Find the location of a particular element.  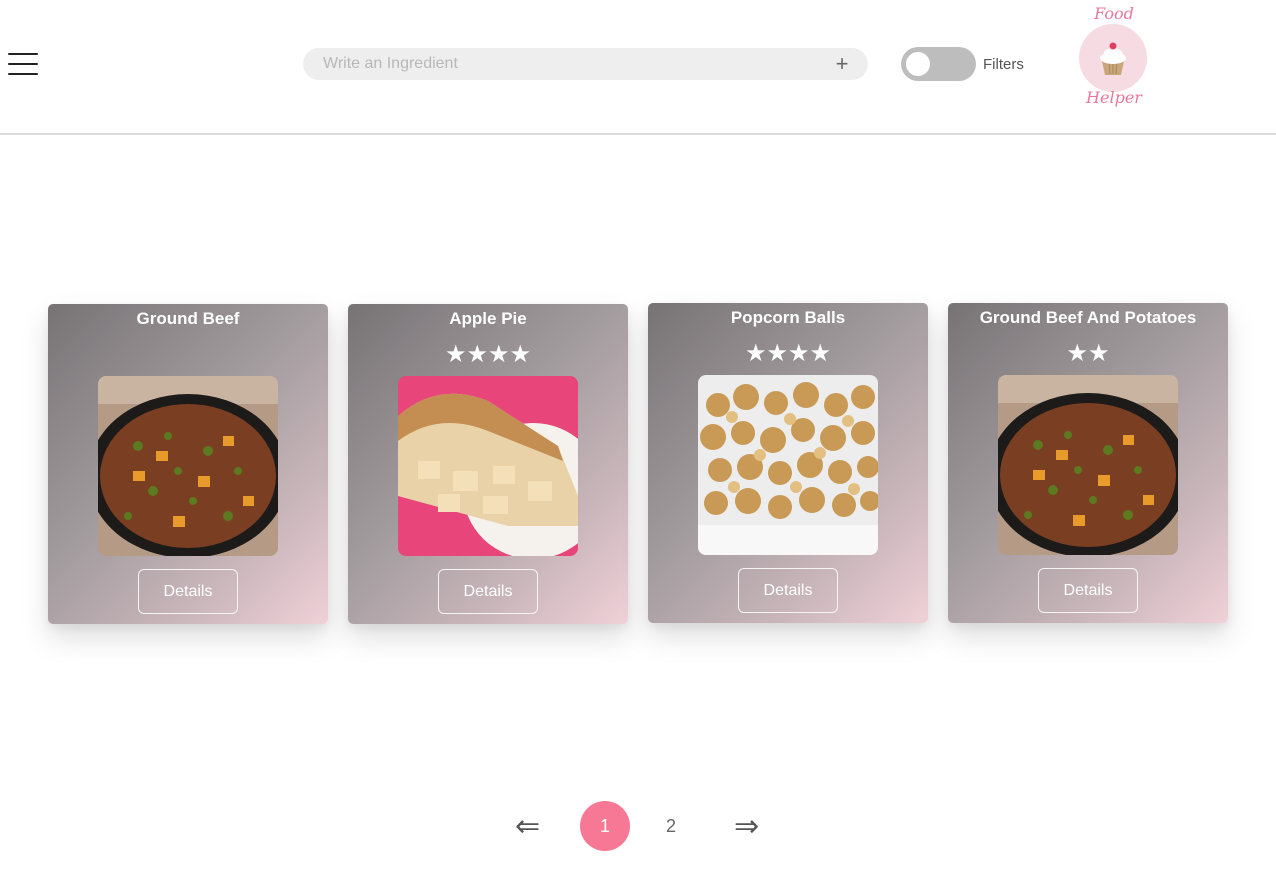

logo-text-bottom: Helper is located at coordinates (1114, 97).